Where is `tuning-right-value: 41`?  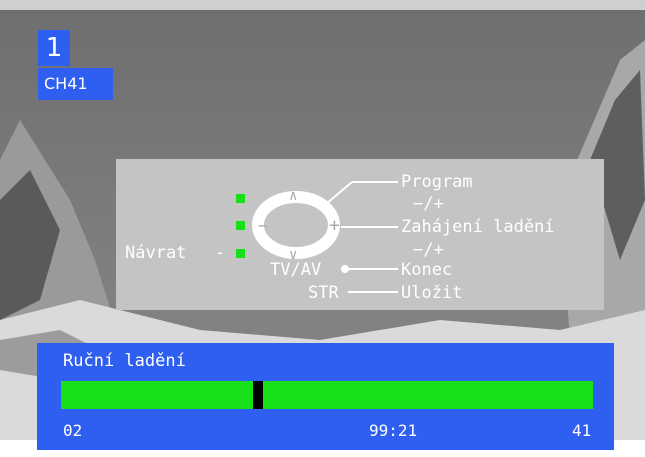 tuning-right-value: 41 is located at coordinates (582, 430).